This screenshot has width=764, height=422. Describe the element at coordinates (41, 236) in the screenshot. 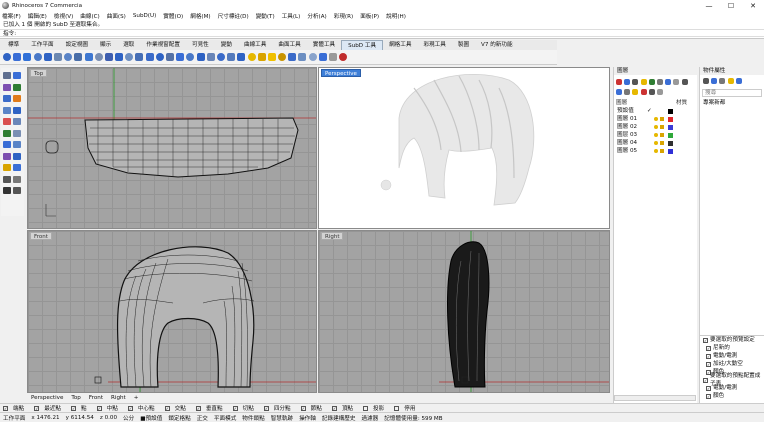

I see `viewport-label-front: Front` at that location.